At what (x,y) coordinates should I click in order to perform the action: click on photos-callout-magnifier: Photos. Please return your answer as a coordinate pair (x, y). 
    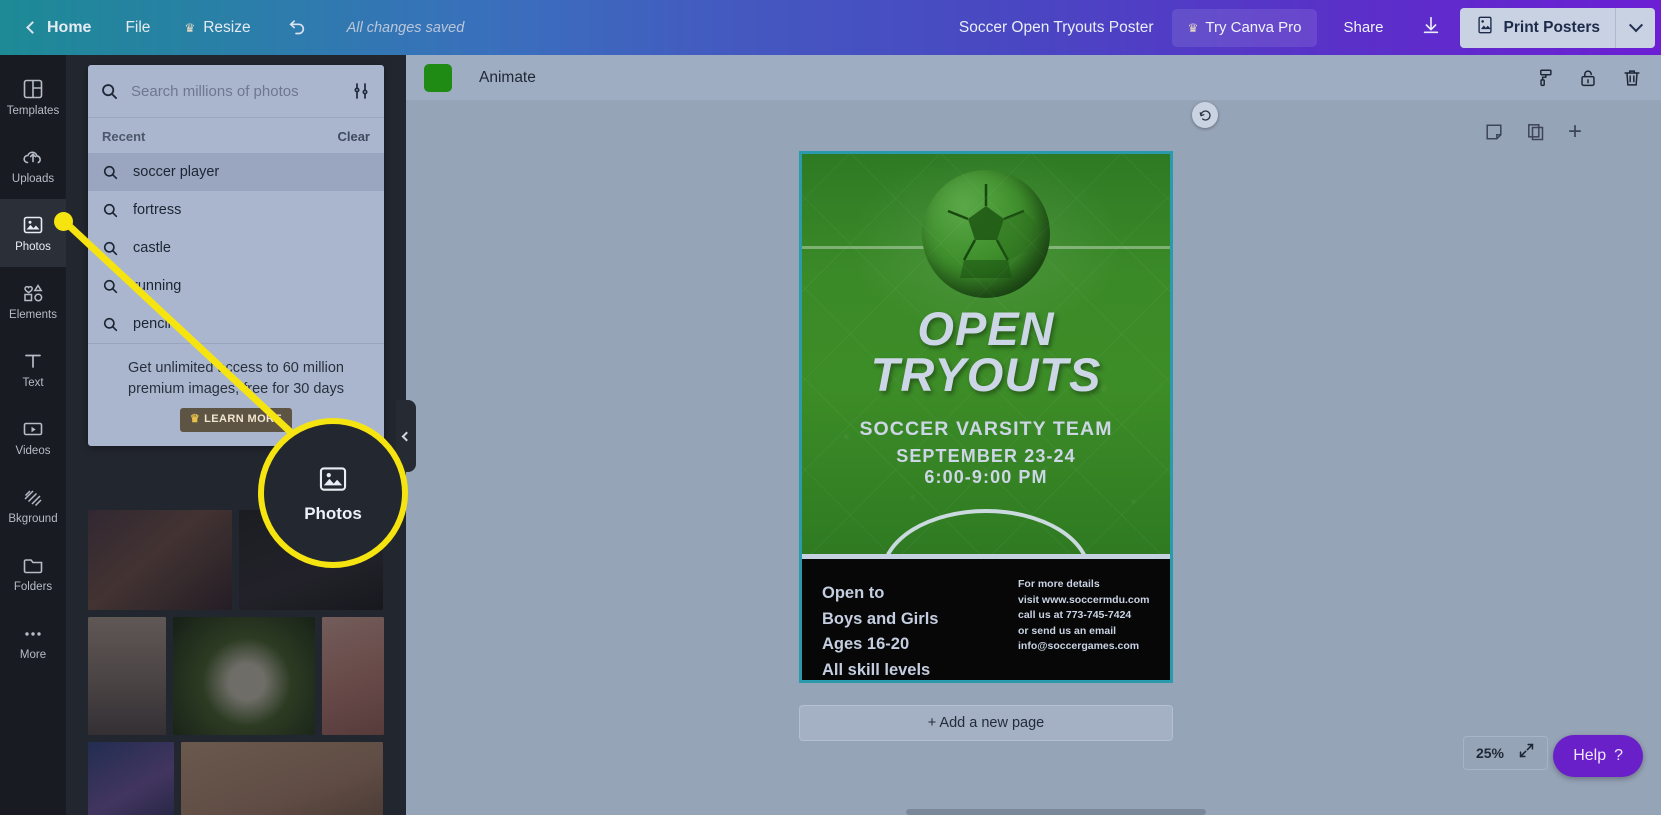
    Looking at the image, I should click on (333, 493).